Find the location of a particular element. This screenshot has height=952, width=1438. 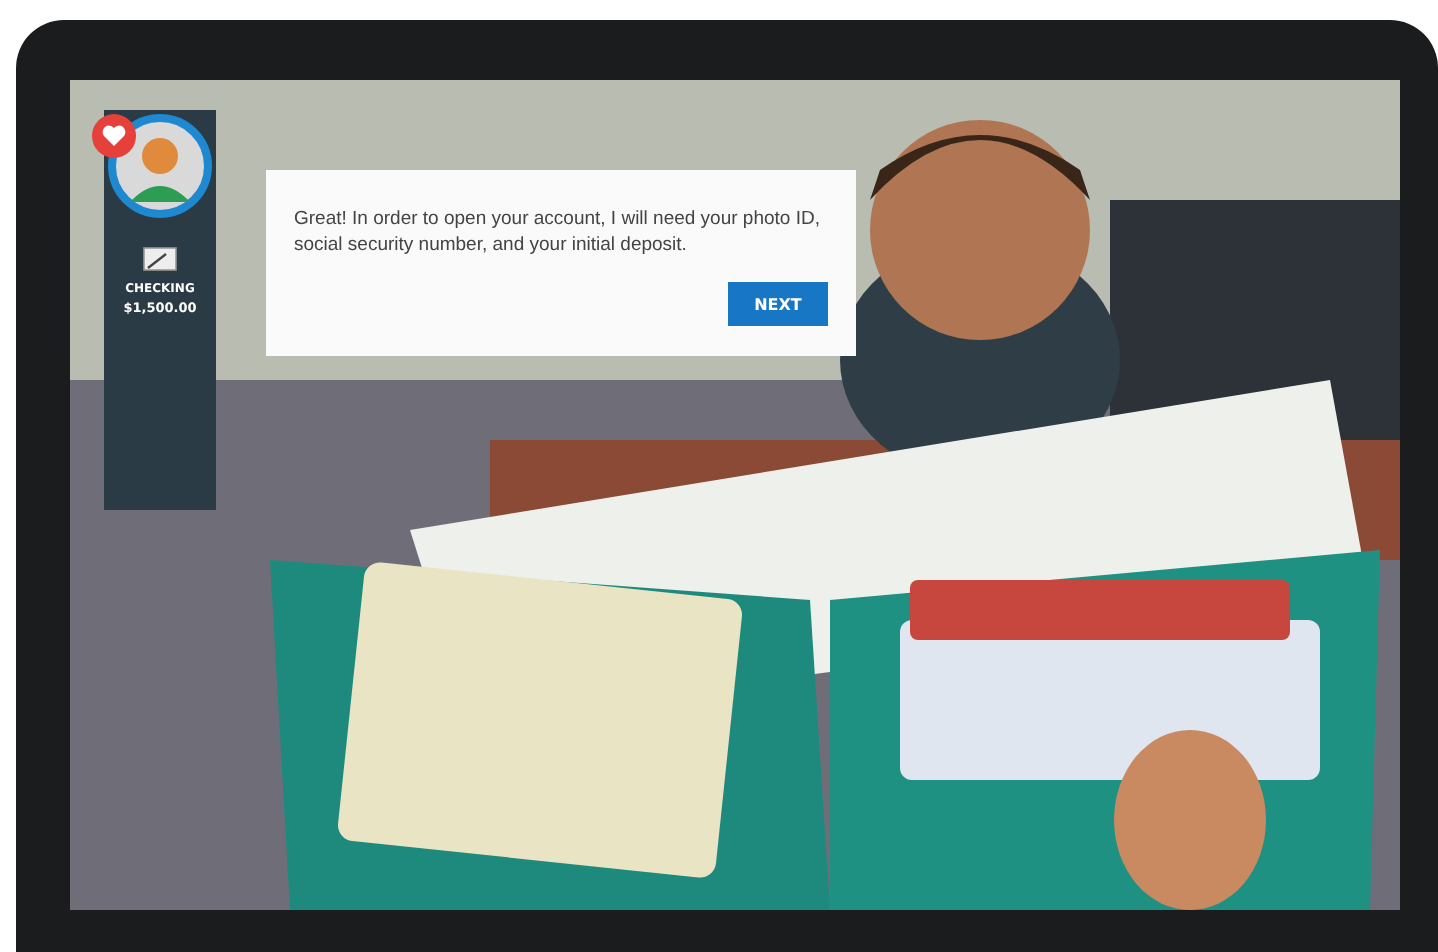

avatar is located at coordinates (160, 166).